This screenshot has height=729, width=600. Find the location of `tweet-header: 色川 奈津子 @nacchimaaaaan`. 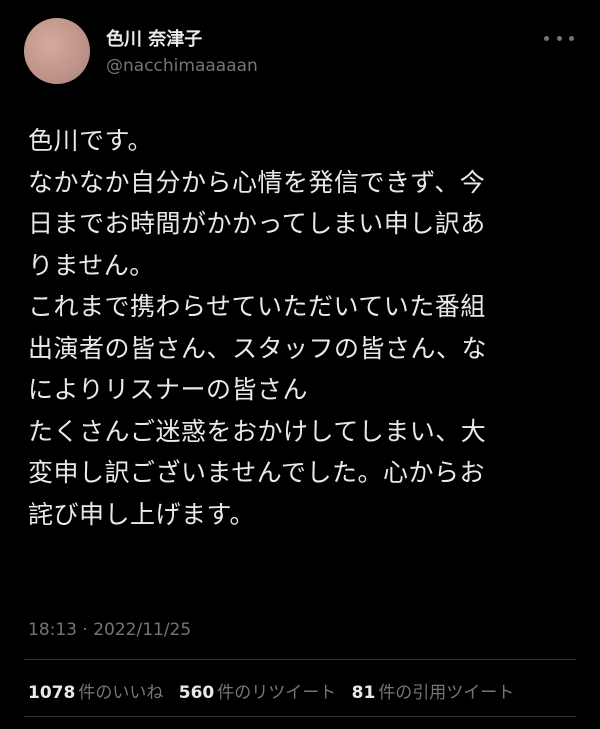

tweet-header: 色川 奈津子 @nacchimaaaaan is located at coordinates (300, 51).